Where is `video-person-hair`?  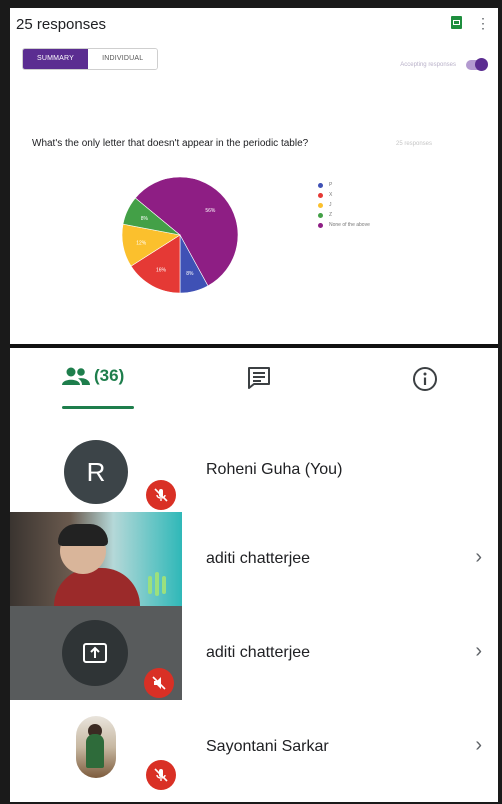 video-person-hair is located at coordinates (83, 535).